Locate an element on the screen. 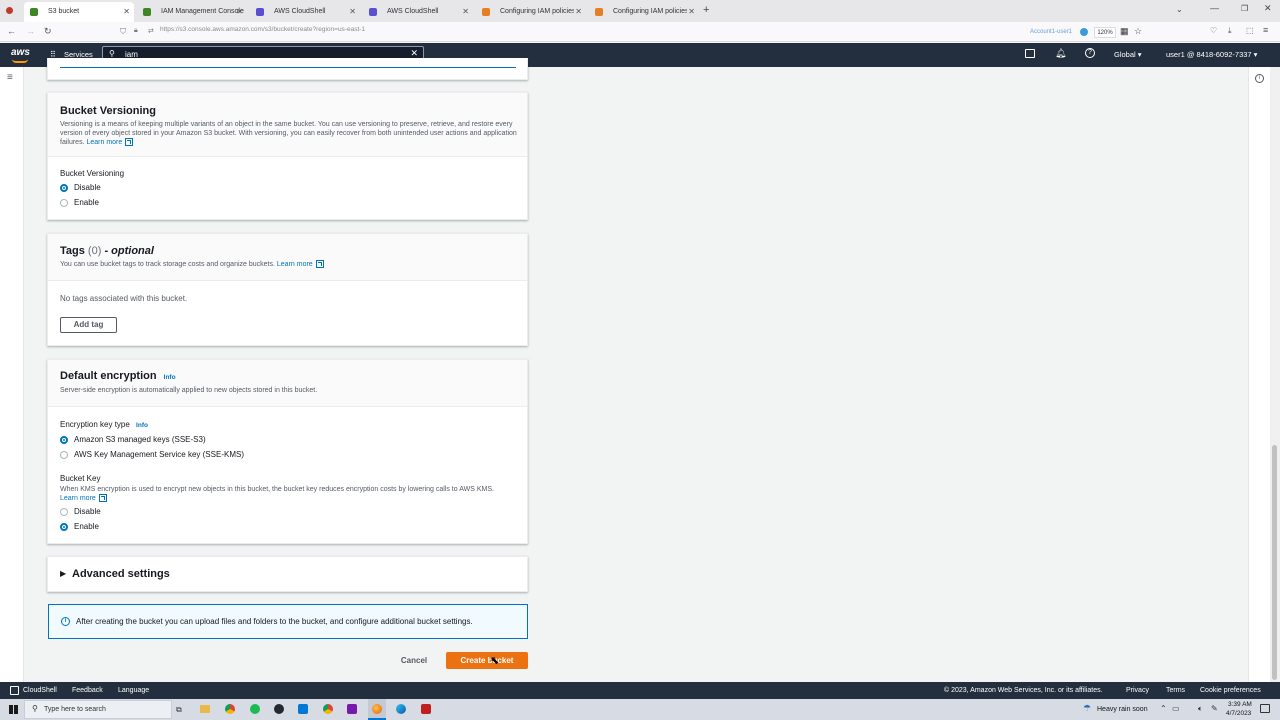 The image size is (1280, 720). account-badge: Account1-user1 is located at coordinates (1051, 32).